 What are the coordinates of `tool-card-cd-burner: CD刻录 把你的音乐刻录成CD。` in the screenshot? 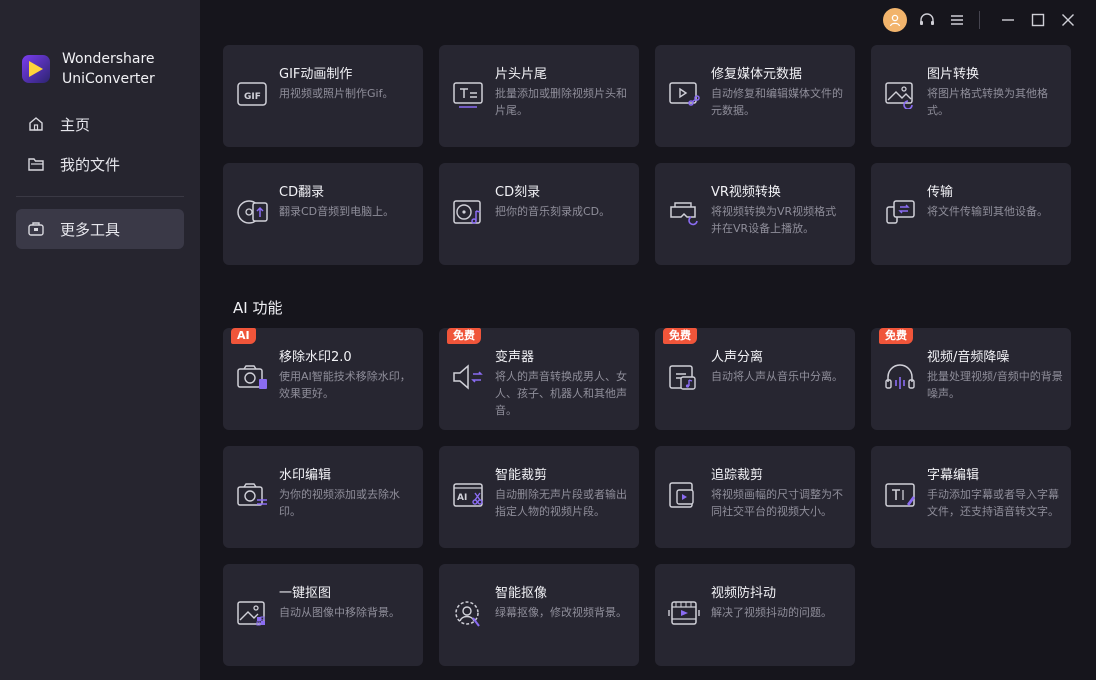 It's located at (539, 214).